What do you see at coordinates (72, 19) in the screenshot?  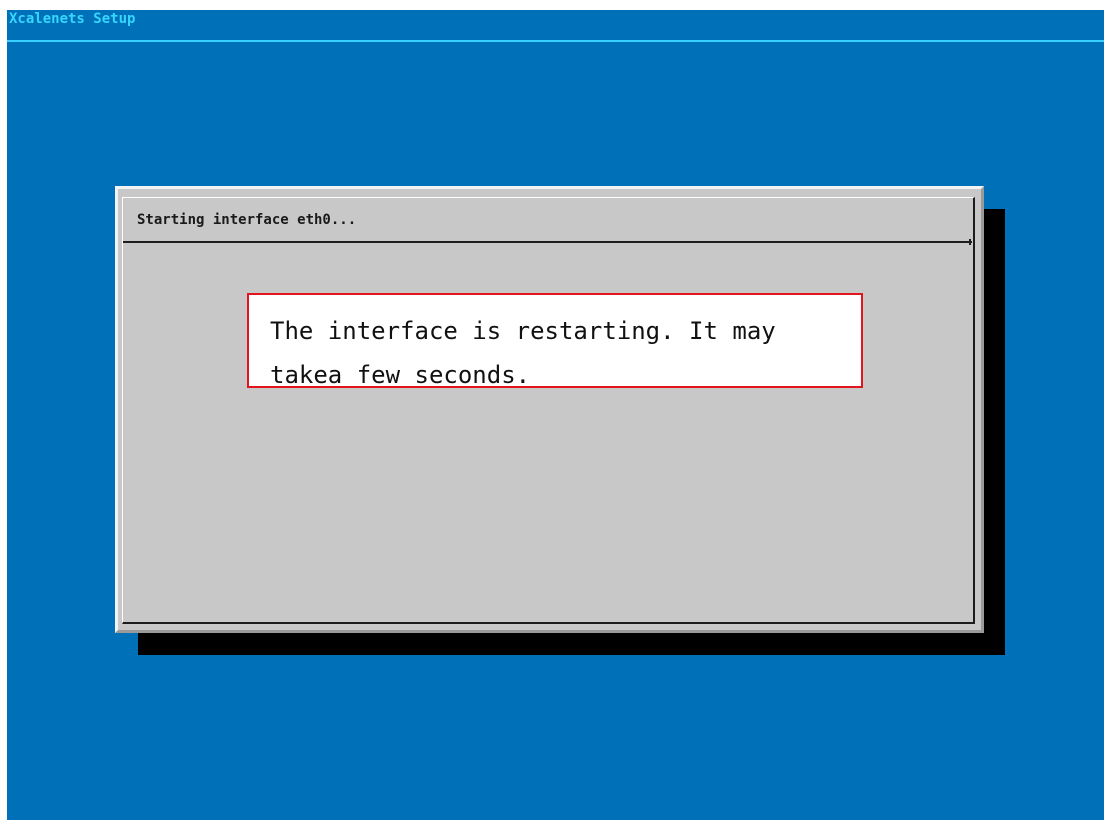 I see `app-title: Xcalenets Setup` at bounding box center [72, 19].